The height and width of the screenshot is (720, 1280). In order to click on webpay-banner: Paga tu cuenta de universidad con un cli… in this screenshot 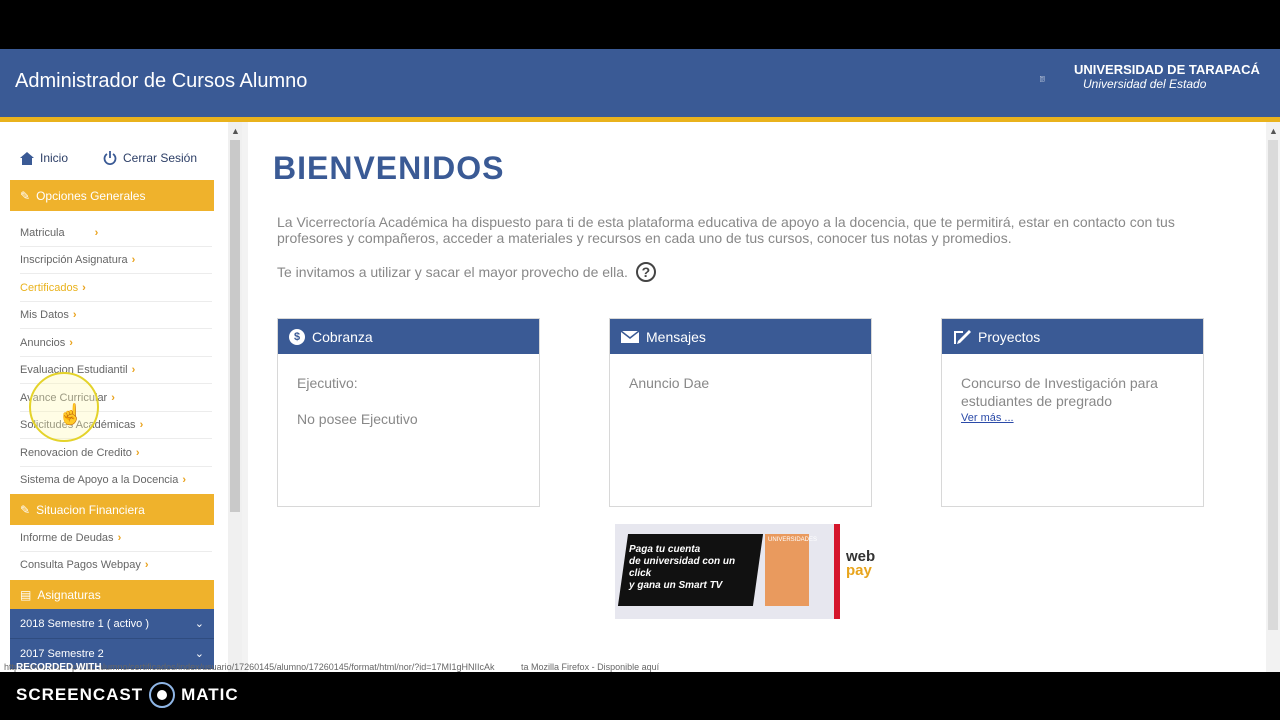, I will do `click(727, 571)`.